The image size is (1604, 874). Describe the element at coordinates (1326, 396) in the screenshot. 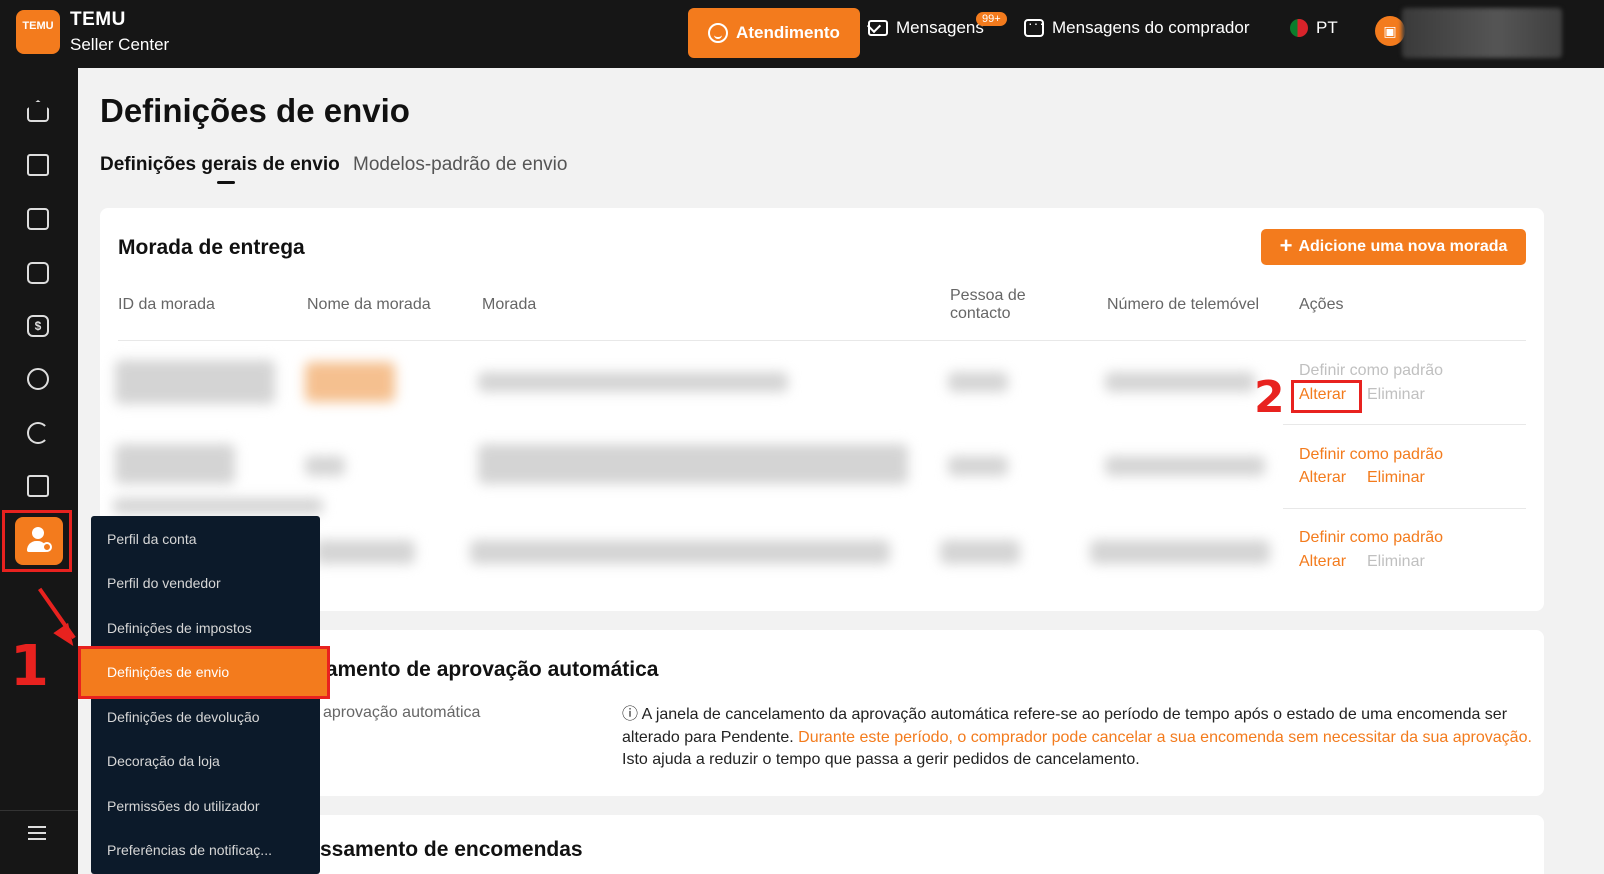

I see `annotation-box-edit` at that location.